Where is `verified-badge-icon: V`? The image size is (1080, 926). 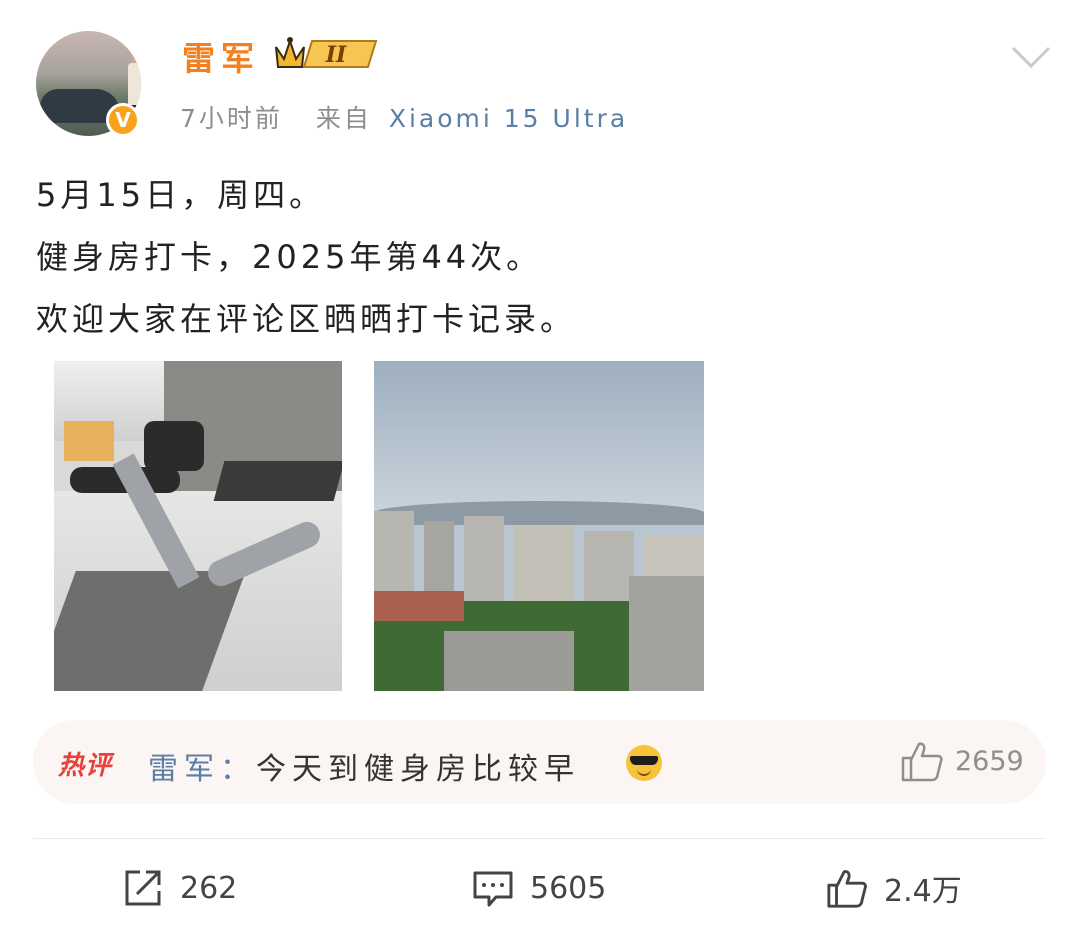
verified-badge-icon: V is located at coordinates (123, 120).